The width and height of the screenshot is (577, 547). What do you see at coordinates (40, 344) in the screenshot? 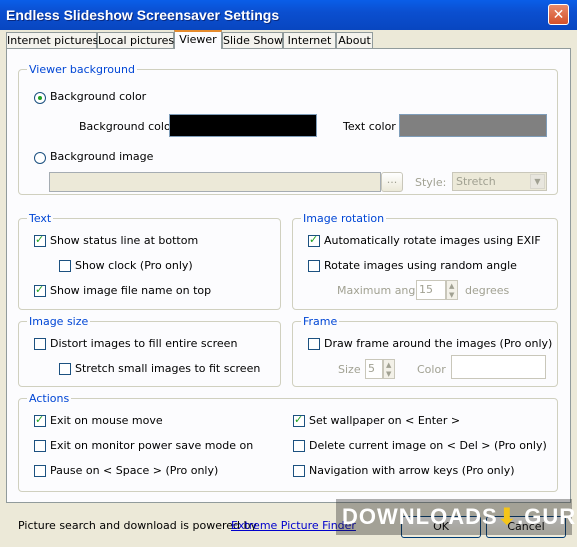
I see `distort-checkbox` at bounding box center [40, 344].